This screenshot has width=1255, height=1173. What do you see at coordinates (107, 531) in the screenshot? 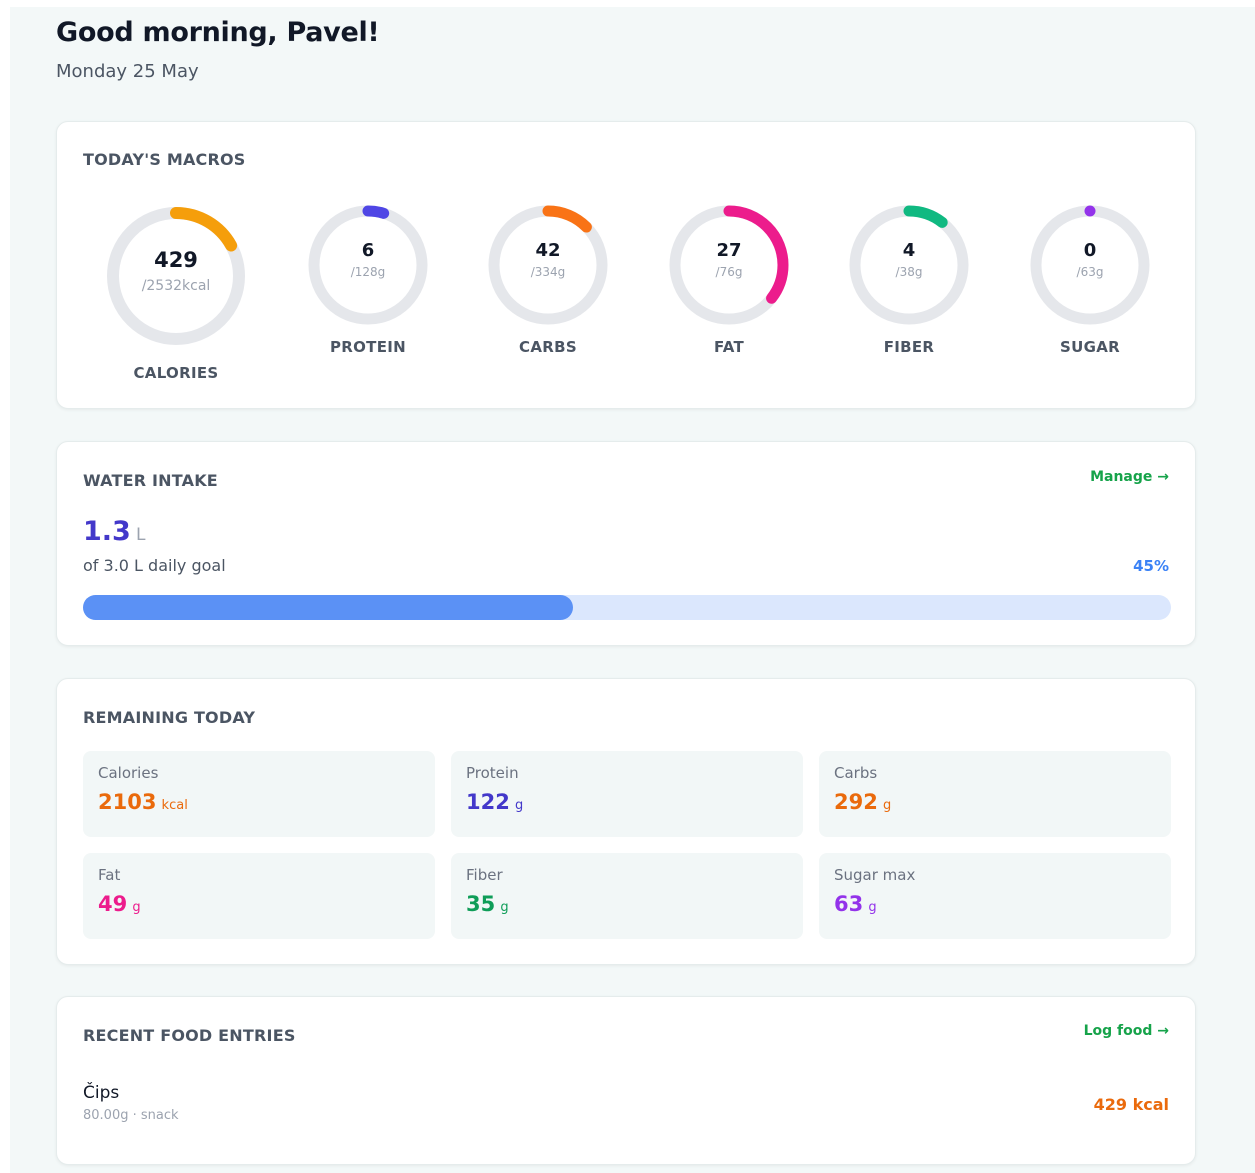
I see `water-amount-value: 1.3` at bounding box center [107, 531].